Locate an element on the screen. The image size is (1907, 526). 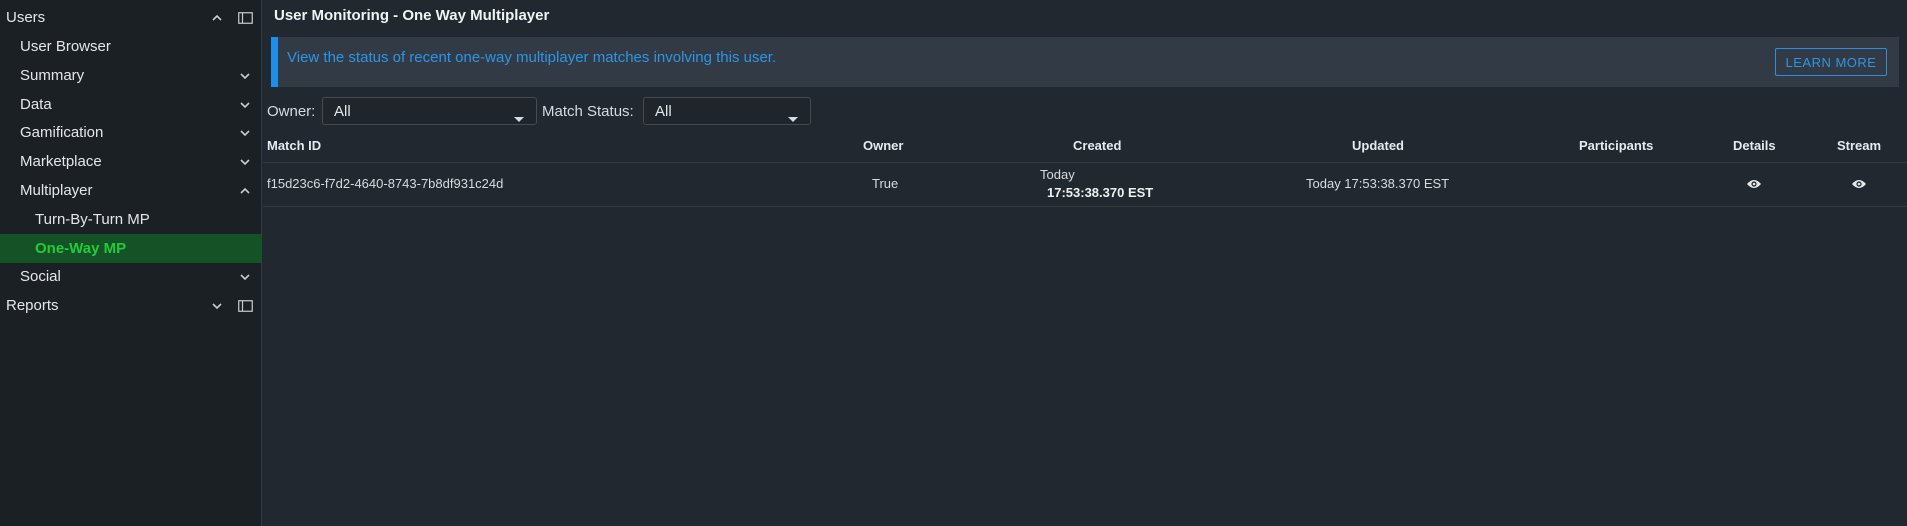
sidebar-item-turn-by-turn-mp: Turn-By-Turn MP is located at coordinates (131, 219).